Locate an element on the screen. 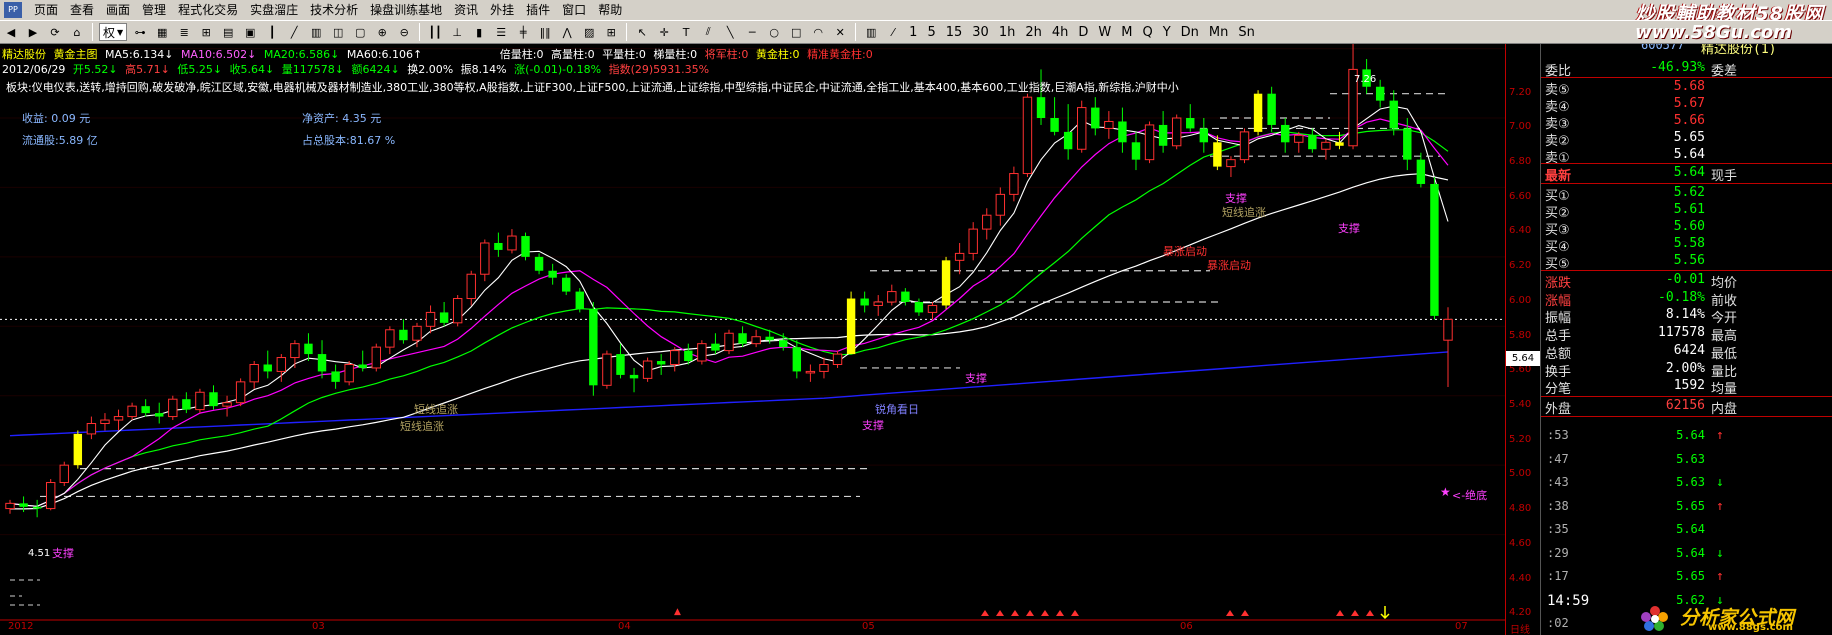  hline-icon: ─ is located at coordinates (752, 32).